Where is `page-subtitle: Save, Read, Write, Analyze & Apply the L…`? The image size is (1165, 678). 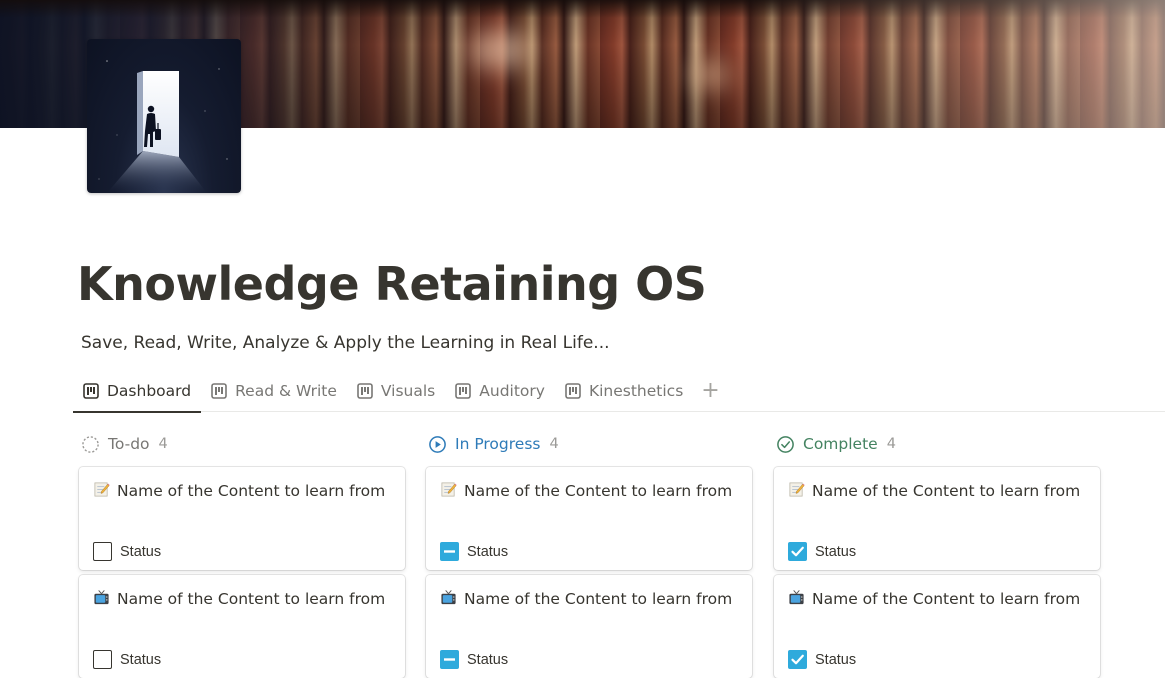 page-subtitle: Save, Read, Write, Analyze & Apply the L… is located at coordinates (345, 343).